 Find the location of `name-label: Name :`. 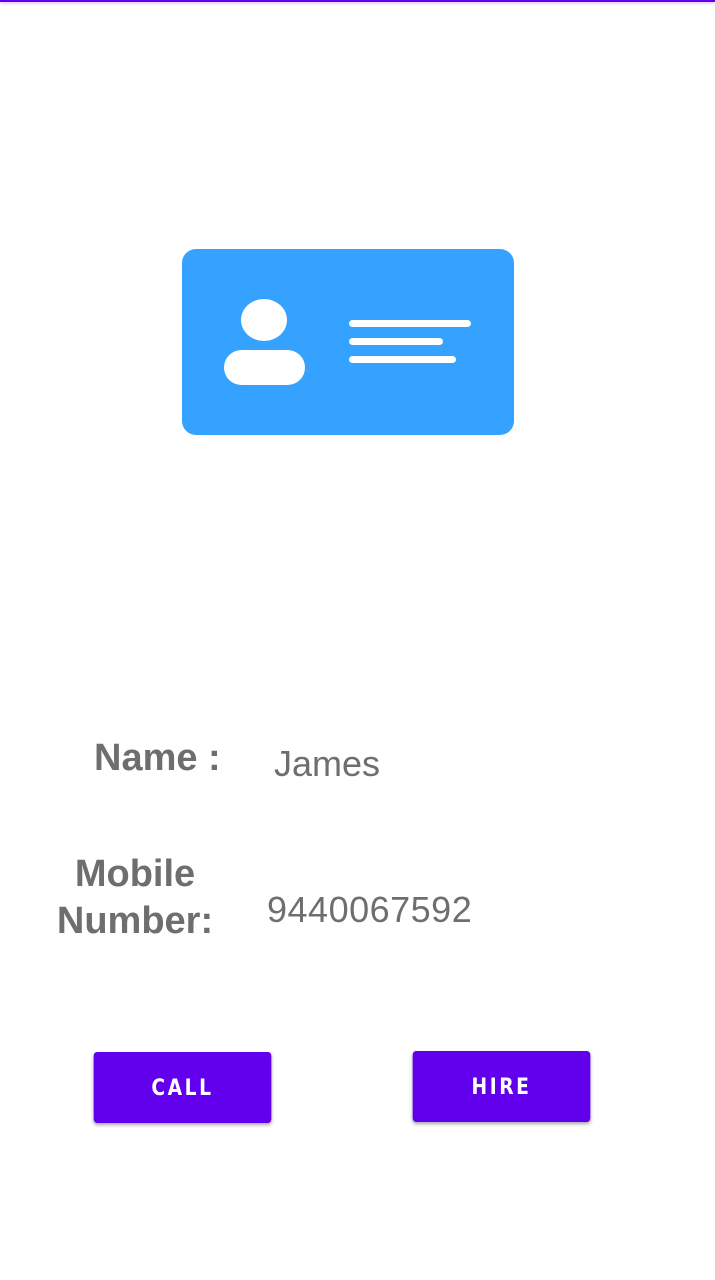

name-label: Name : is located at coordinates (157, 758).